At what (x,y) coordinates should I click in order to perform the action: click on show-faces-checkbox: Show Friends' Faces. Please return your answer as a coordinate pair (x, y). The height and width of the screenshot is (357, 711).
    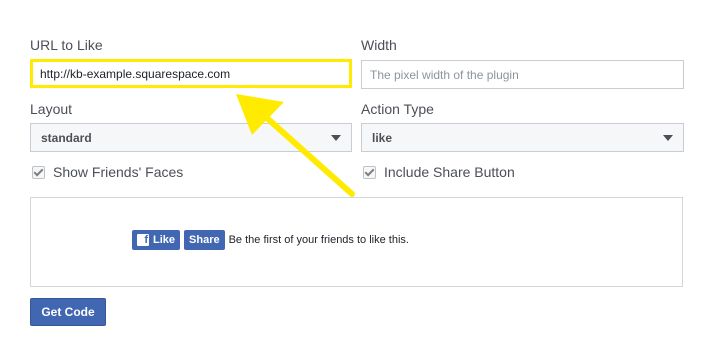
    Looking at the image, I should click on (107, 172).